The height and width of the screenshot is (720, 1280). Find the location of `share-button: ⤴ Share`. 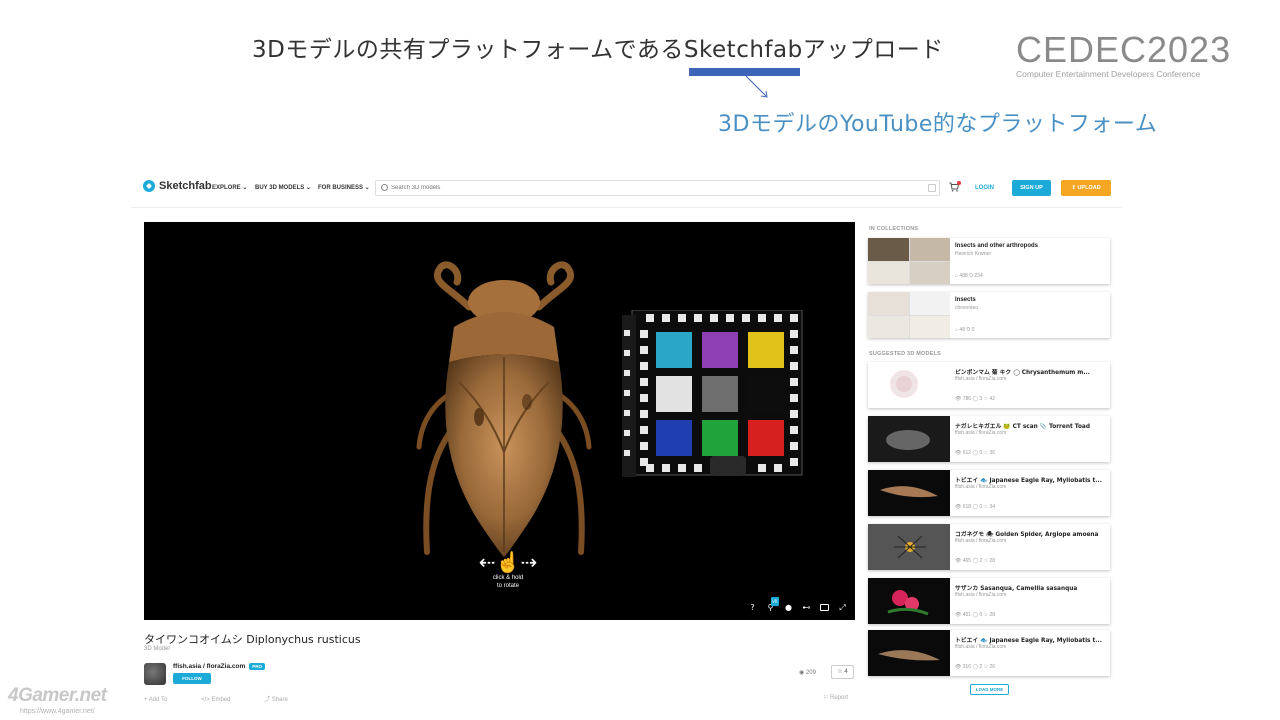

share-button: ⤴ Share is located at coordinates (284, 700).